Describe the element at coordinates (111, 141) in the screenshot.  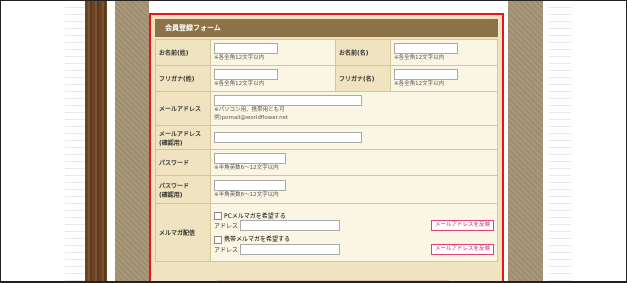
I see `left-white-band` at that location.